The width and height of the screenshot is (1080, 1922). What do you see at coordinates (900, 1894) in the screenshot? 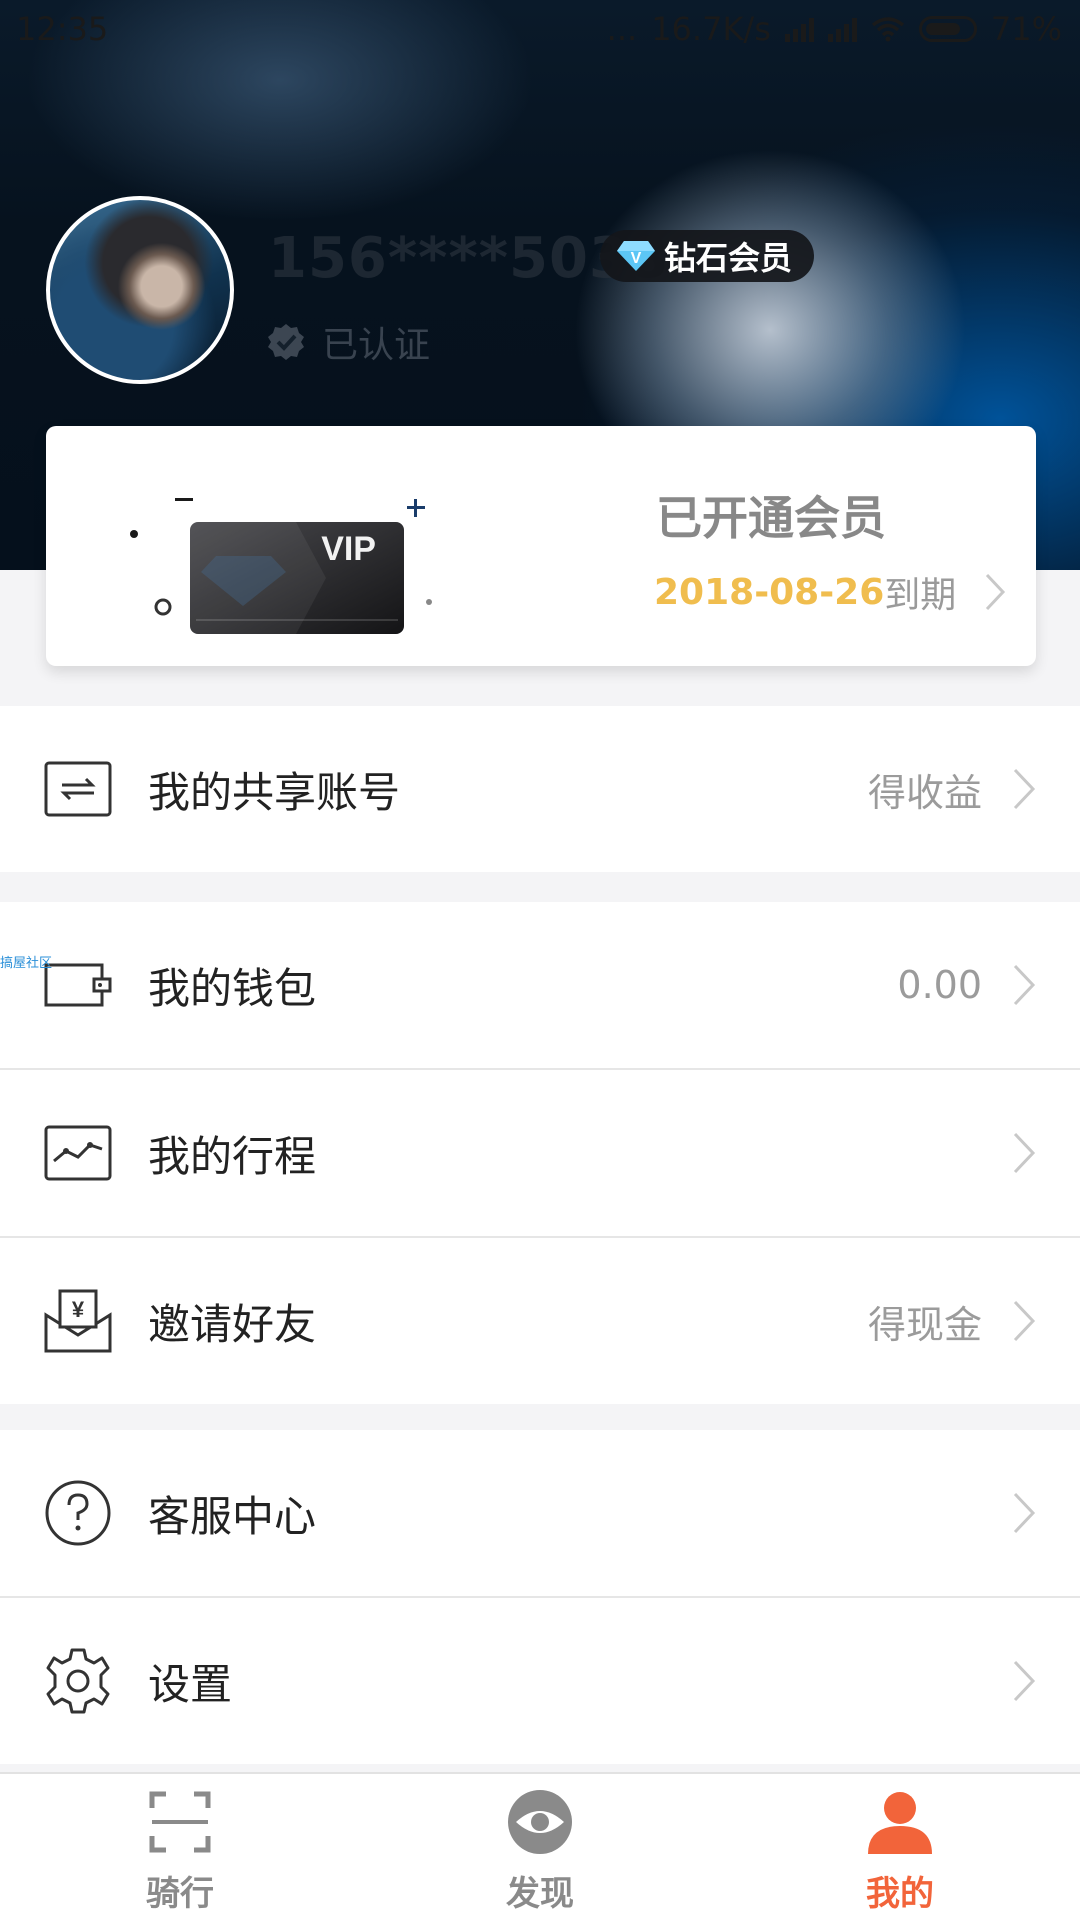
I see `tab-label: 我的` at bounding box center [900, 1894].